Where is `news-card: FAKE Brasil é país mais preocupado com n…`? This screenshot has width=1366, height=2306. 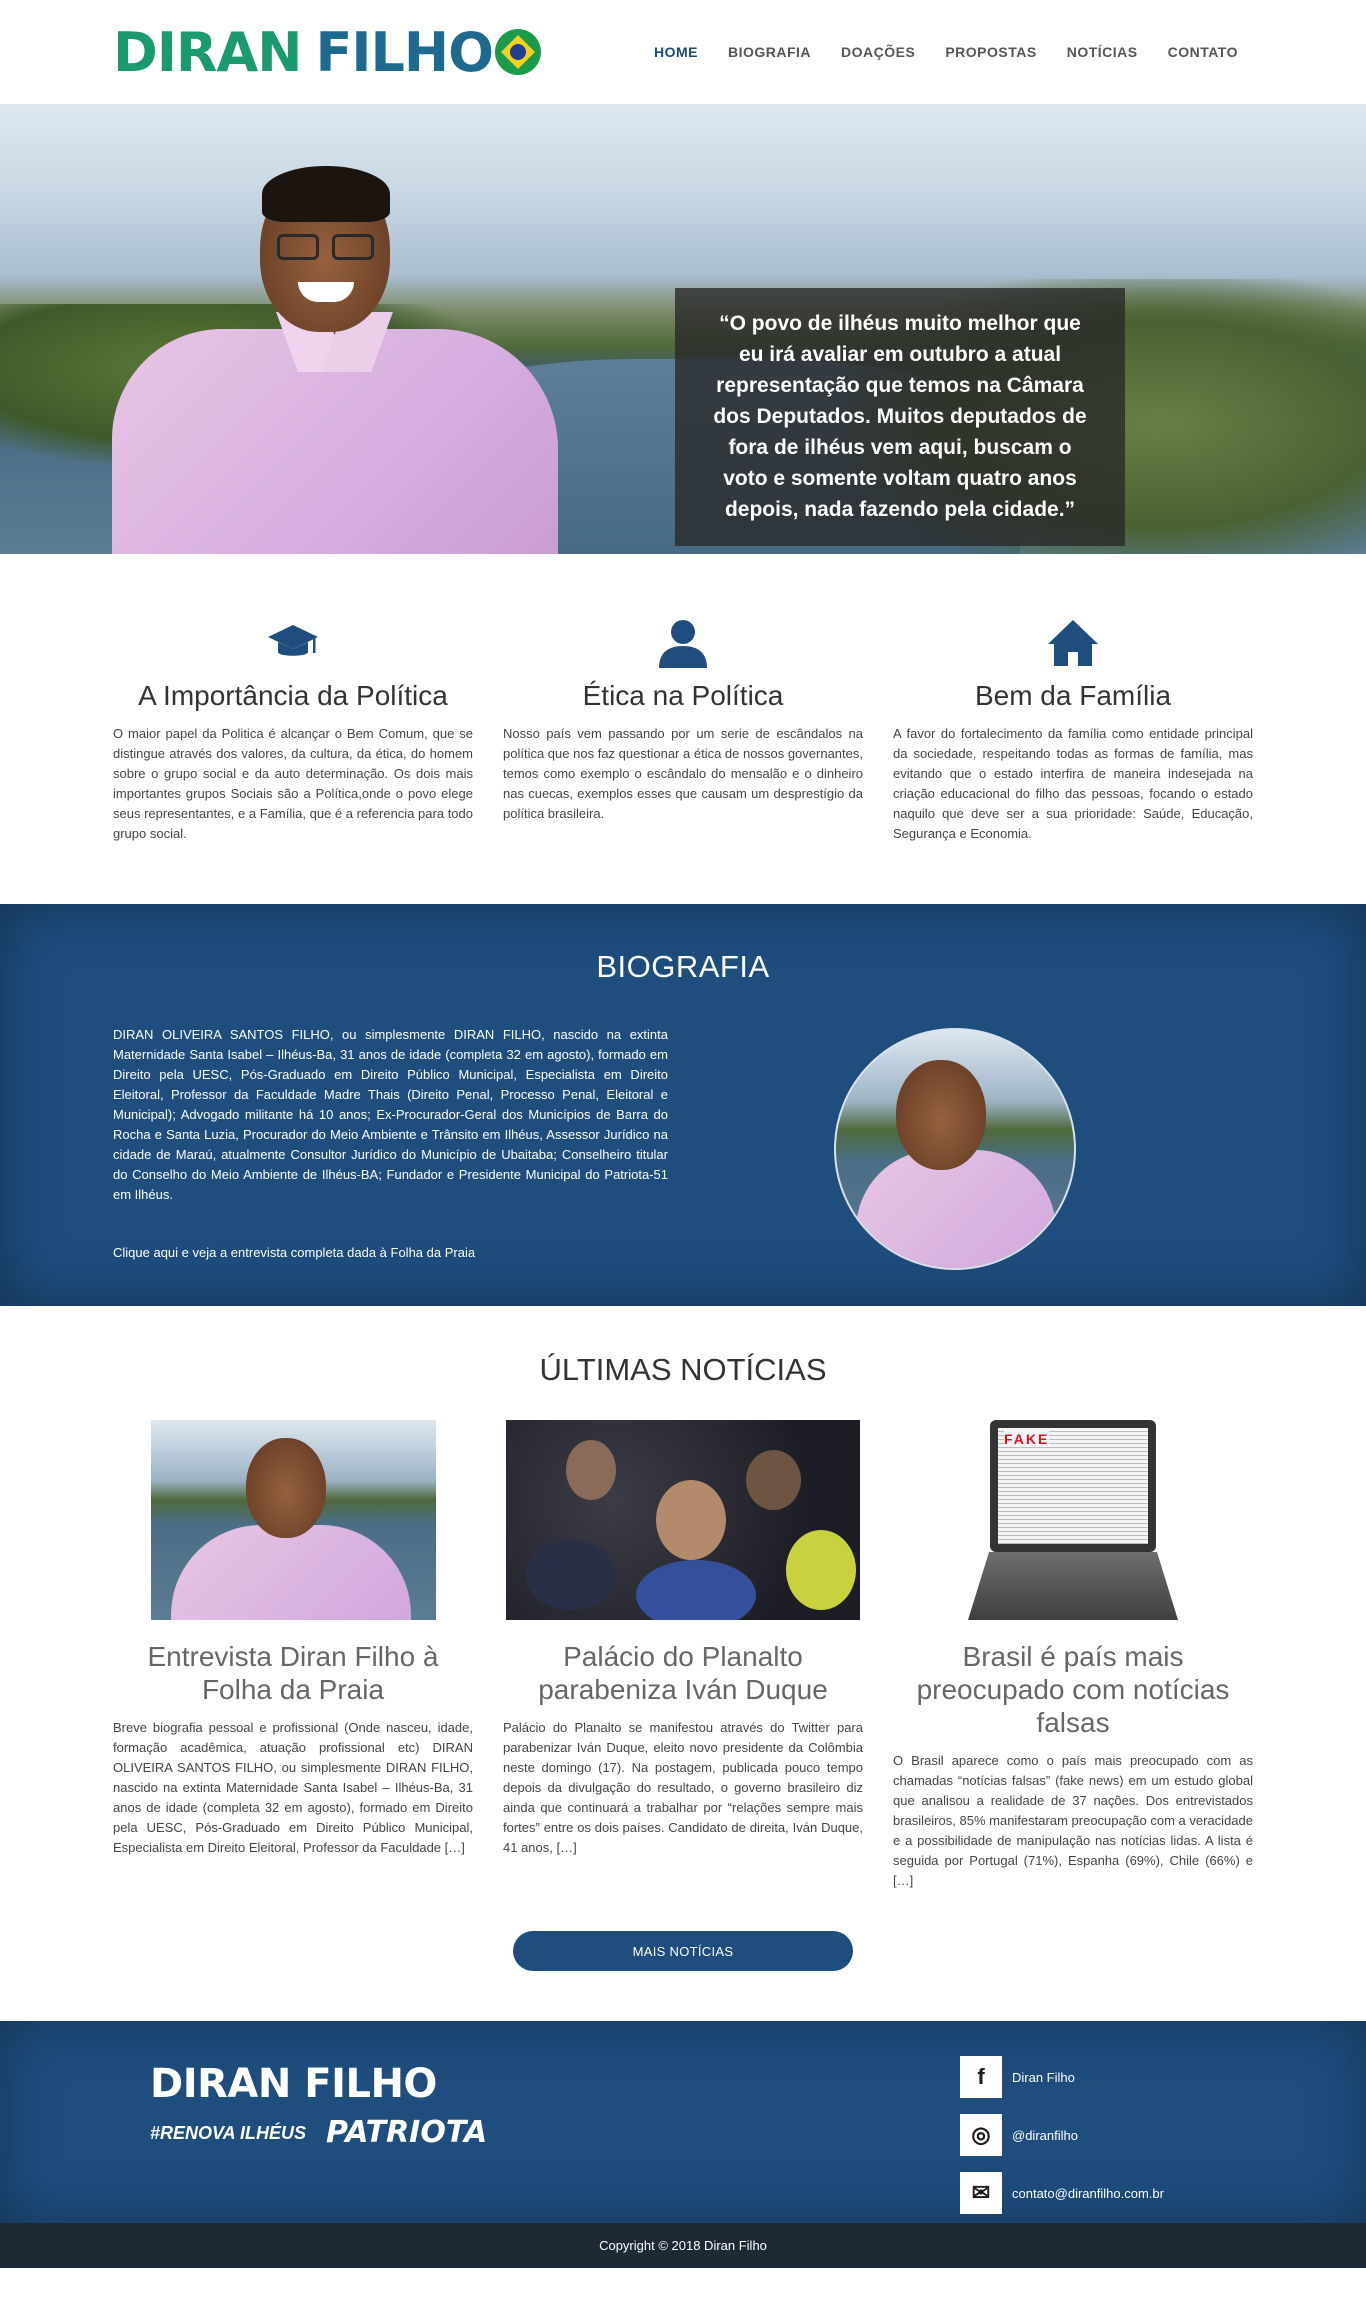
news-card: FAKE Brasil é país mais preocupado com n… is located at coordinates (1073, 1655).